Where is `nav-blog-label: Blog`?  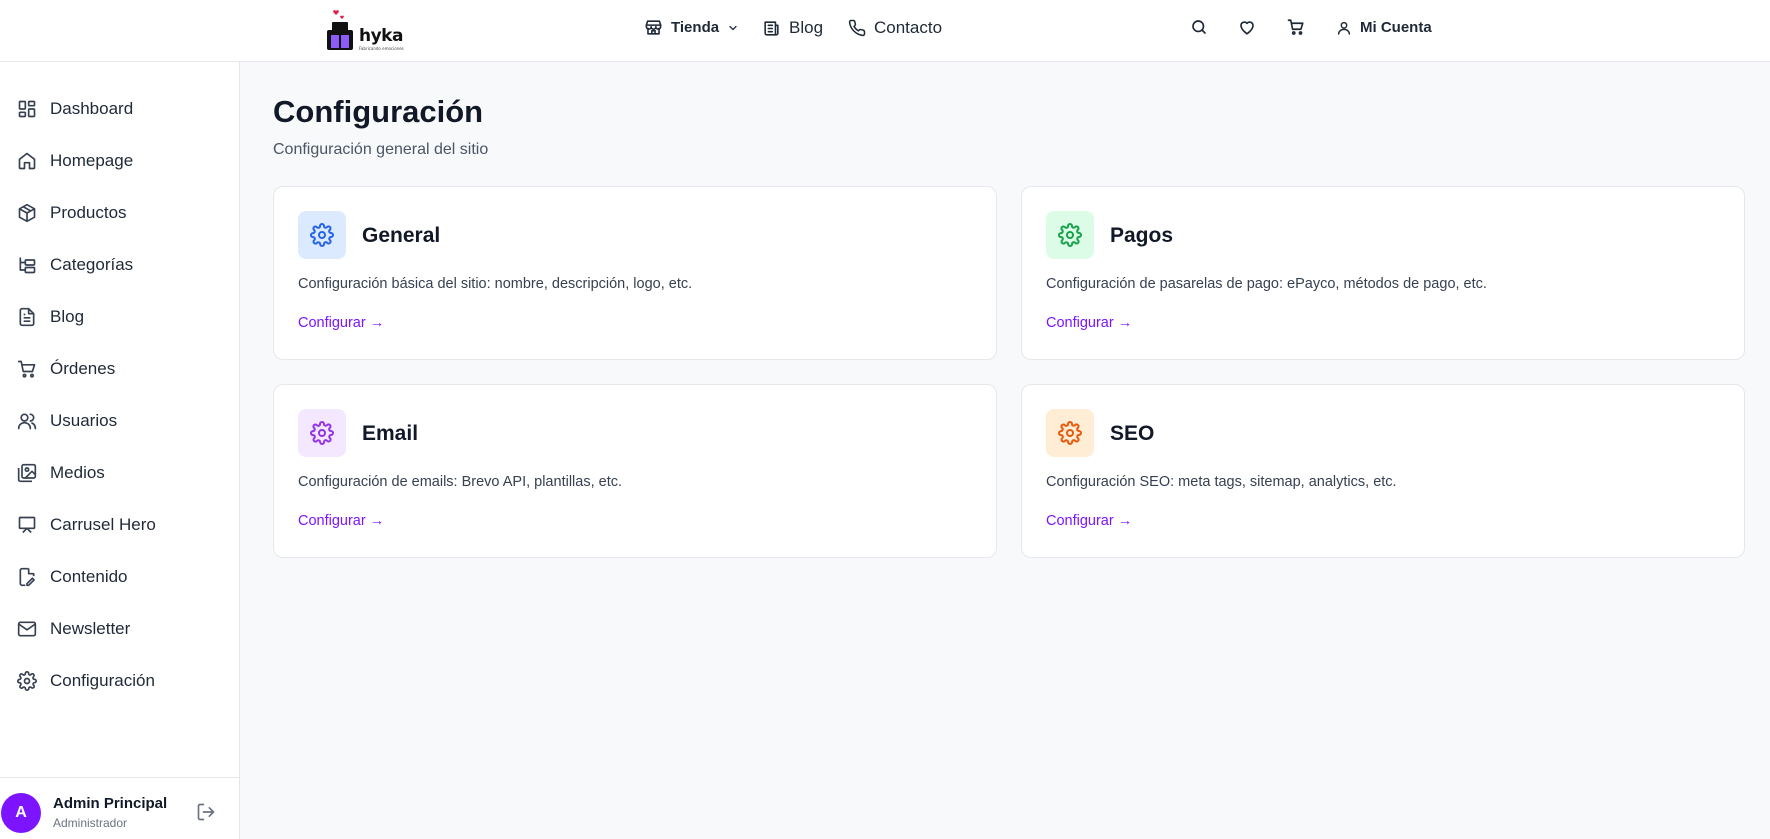 nav-blog-label: Blog is located at coordinates (806, 27).